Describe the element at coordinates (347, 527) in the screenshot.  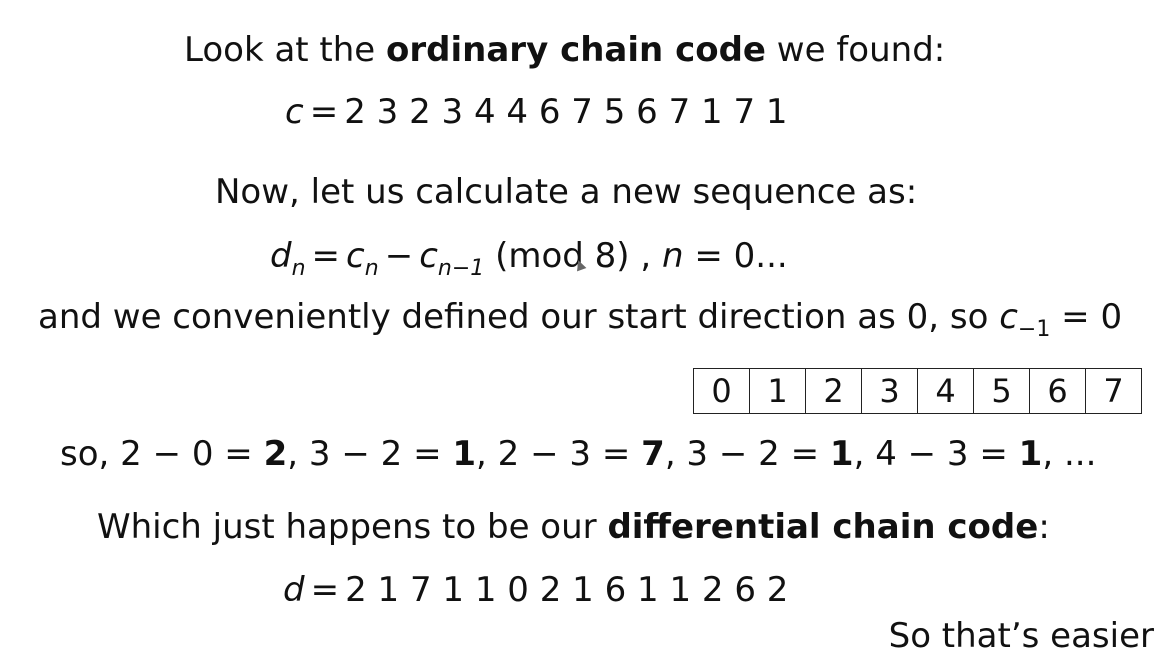
I see `differential-prefix: Which just happens to be our` at that location.